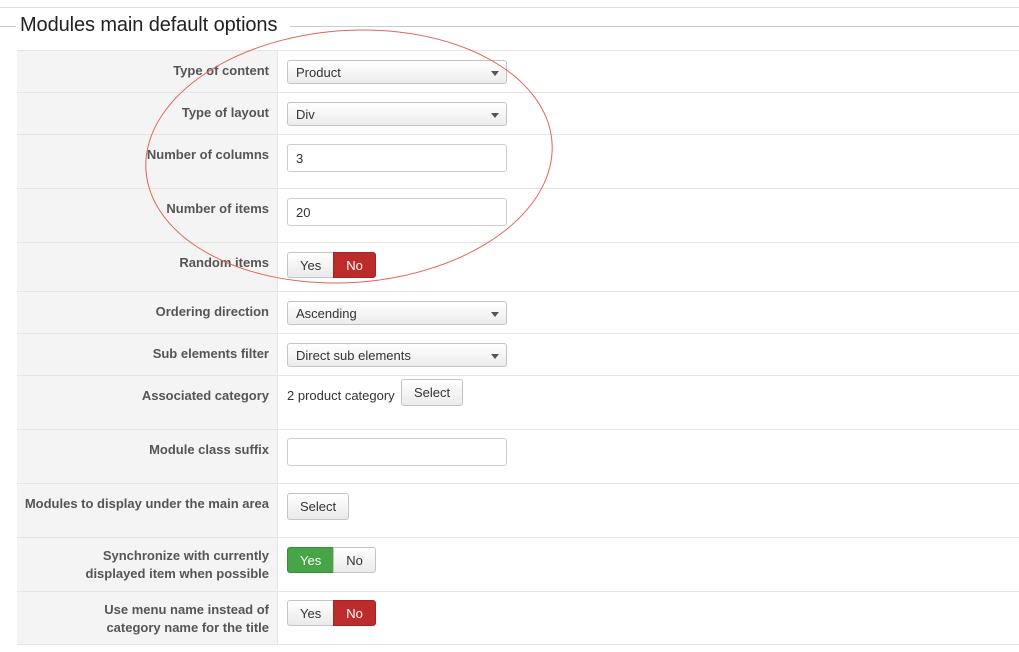 This screenshot has height=652, width=1019. Describe the element at coordinates (518, 71) in the screenshot. I see `row-type-of-content: Type of content Product` at that location.